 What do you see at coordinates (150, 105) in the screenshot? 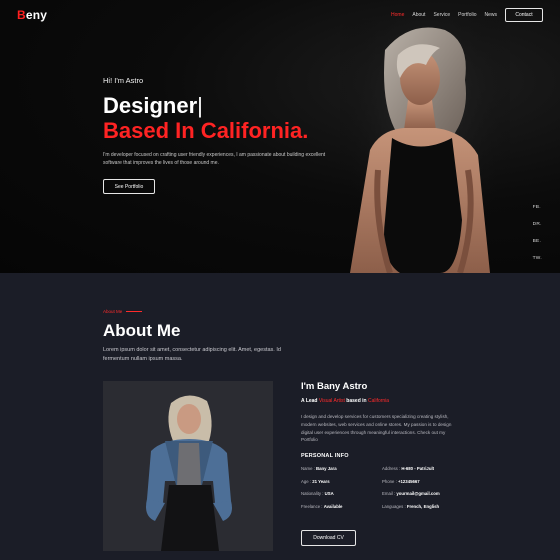
I see `hero-headline-word: Designer` at bounding box center [150, 105].